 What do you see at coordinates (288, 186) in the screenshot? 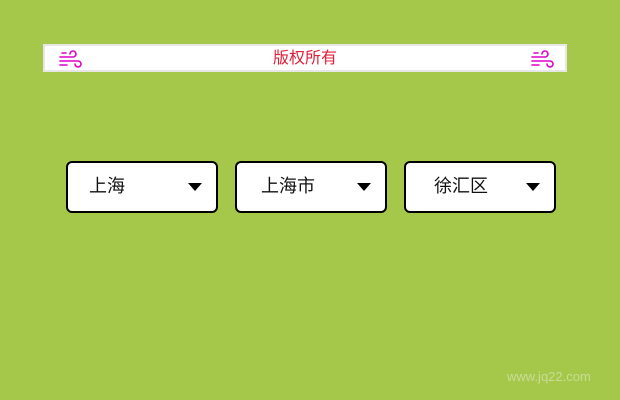
I see `city-select-value: 上海市` at bounding box center [288, 186].